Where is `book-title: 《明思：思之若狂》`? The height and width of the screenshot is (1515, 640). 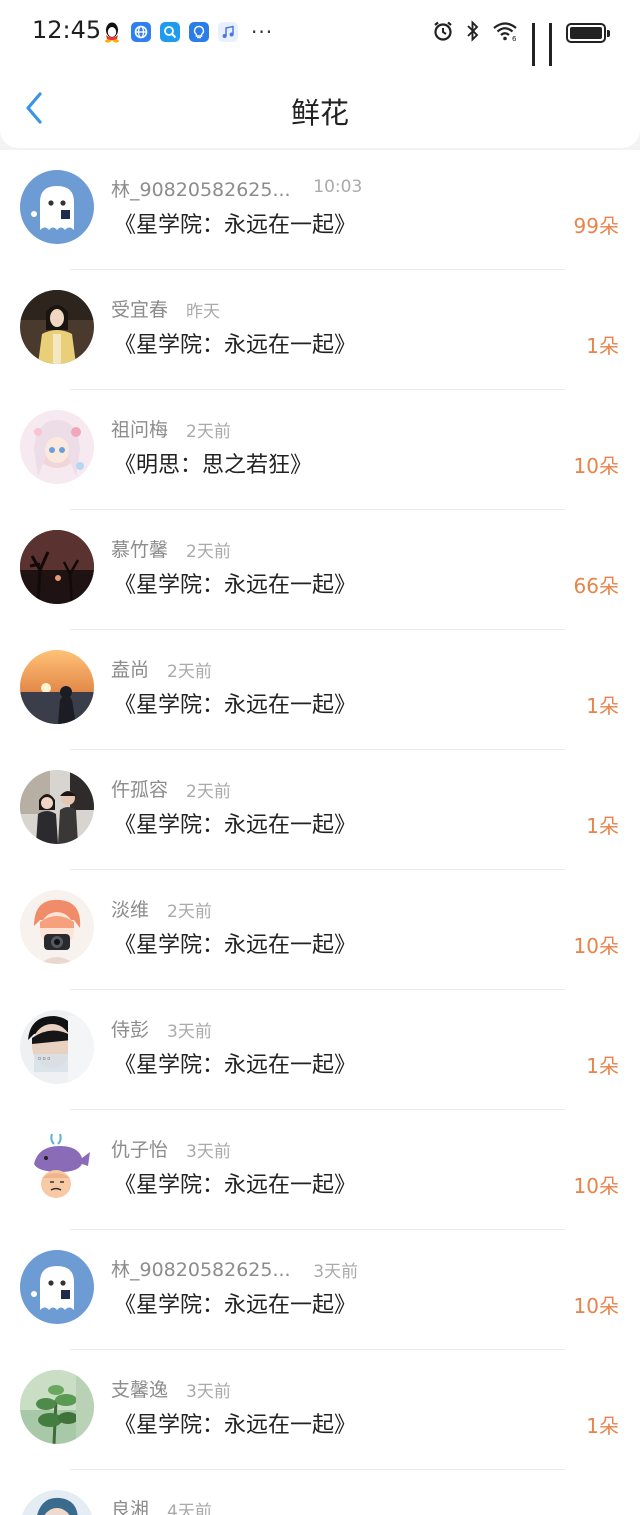
book-title: 《明思：思之若狂》 is located at coordinates (213, 465).